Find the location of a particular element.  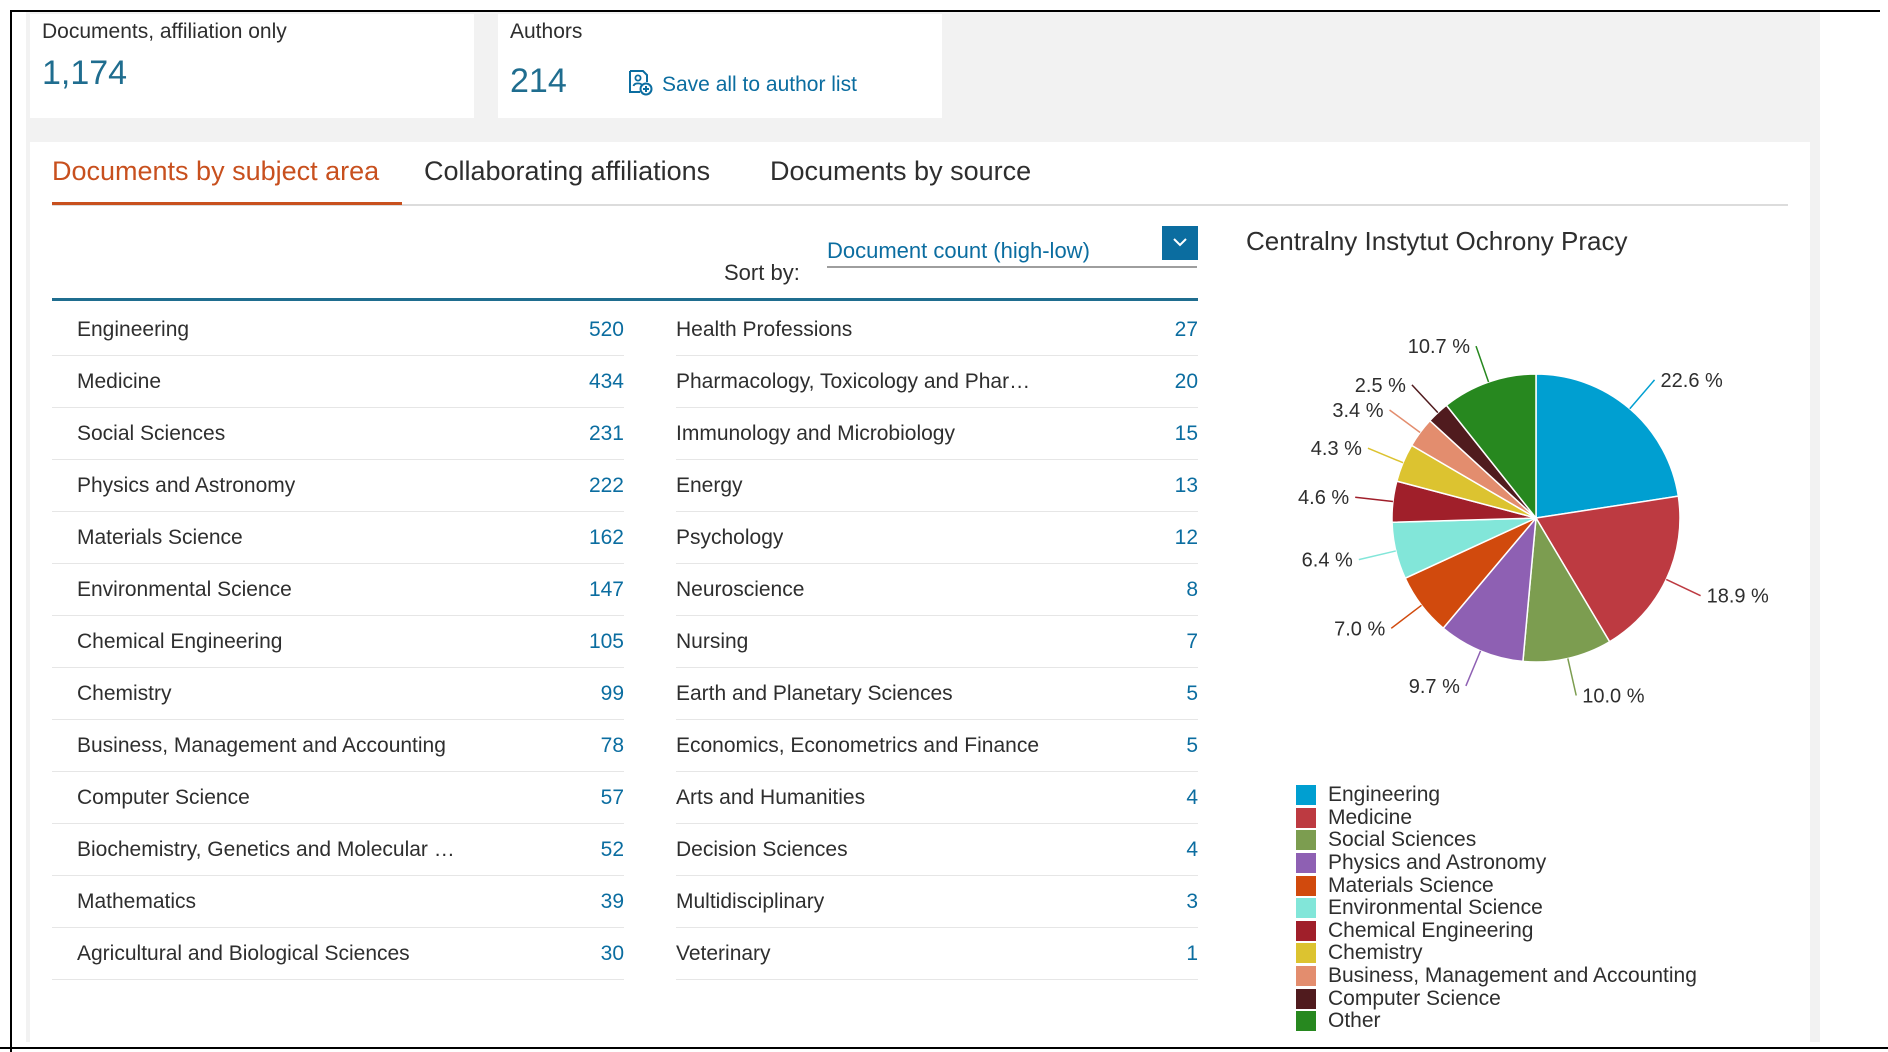

subject-document-count: 434 is located at coordinates (606, 382).